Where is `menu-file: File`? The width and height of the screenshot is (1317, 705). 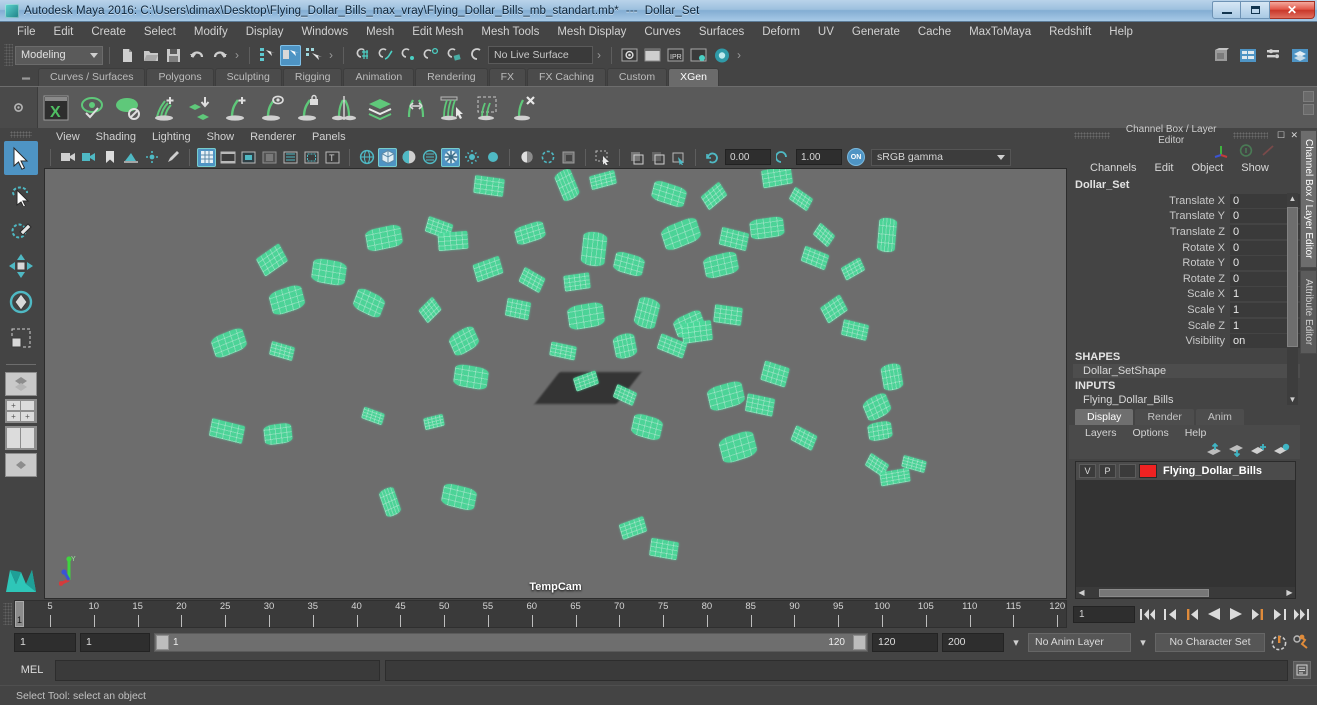 menu-file: File is located at coordinates (26, 32).